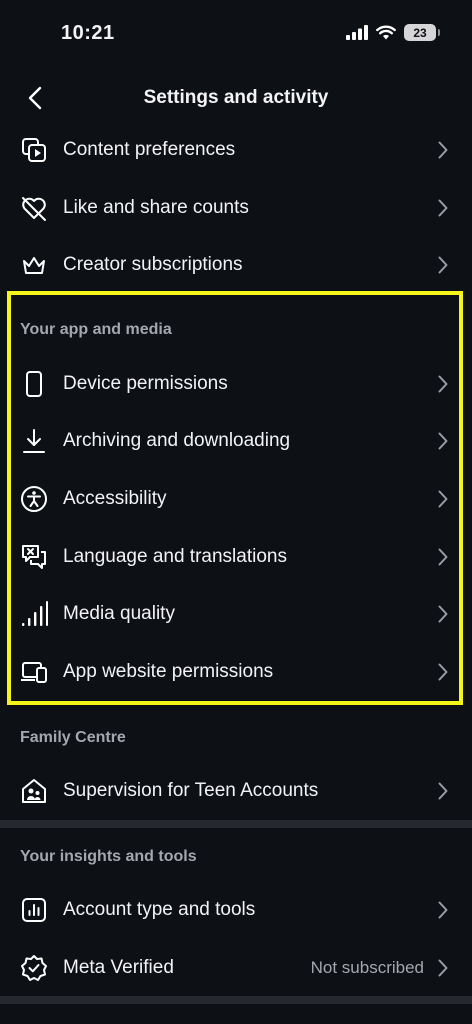 This screenshot has width=472, height=1024. Describe the element at coordinates (153, 264) in the screenshot. I see `row-label: Creator subscriptions` at that location.